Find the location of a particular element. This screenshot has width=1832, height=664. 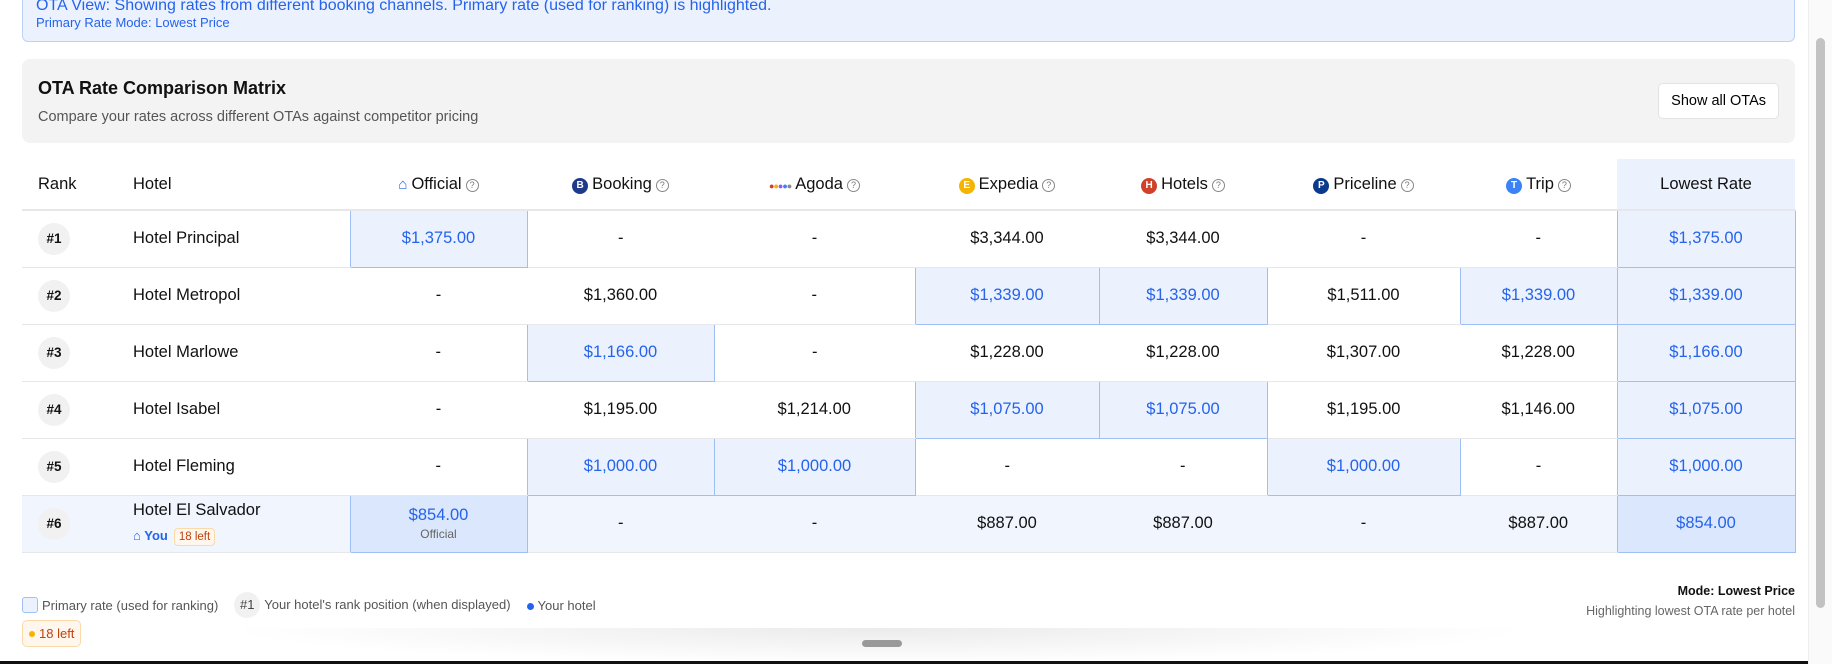

rank-badge: #3 is located at coordinates (54, 352).